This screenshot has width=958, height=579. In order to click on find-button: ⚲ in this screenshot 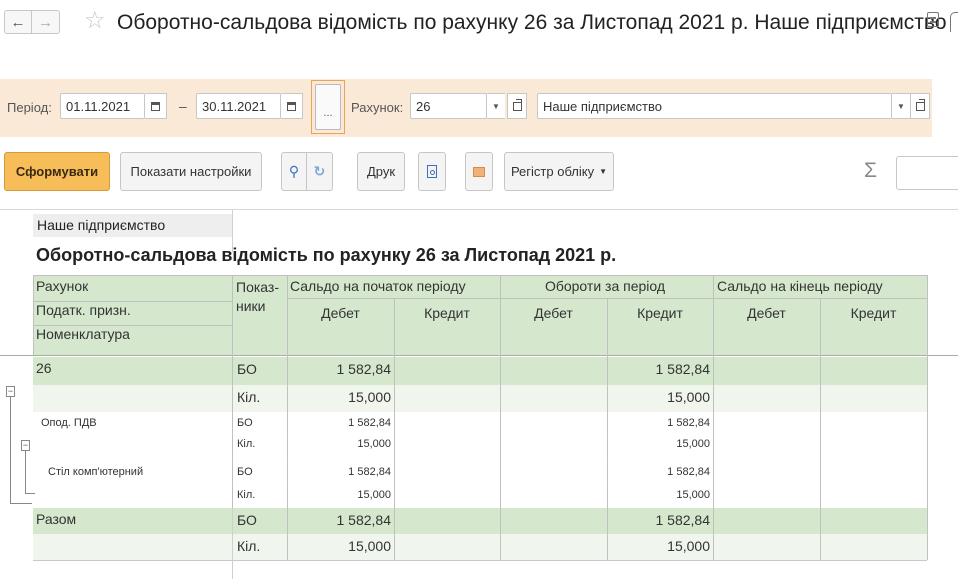, I will do `click(294, 171)`.